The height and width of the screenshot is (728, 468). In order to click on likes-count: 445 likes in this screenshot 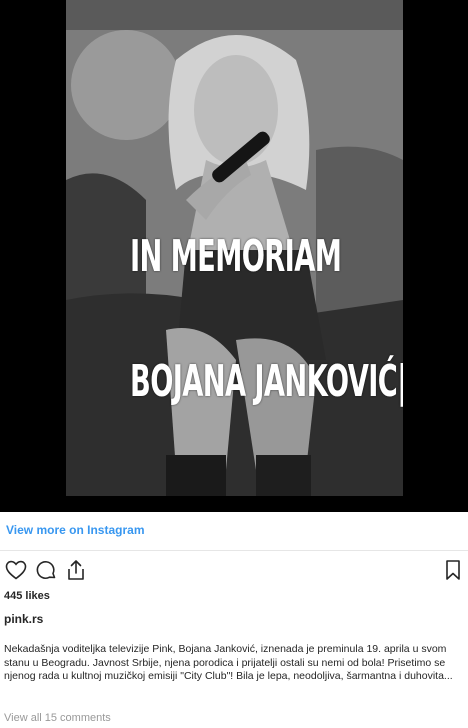, I will do `click(27, 596)`.